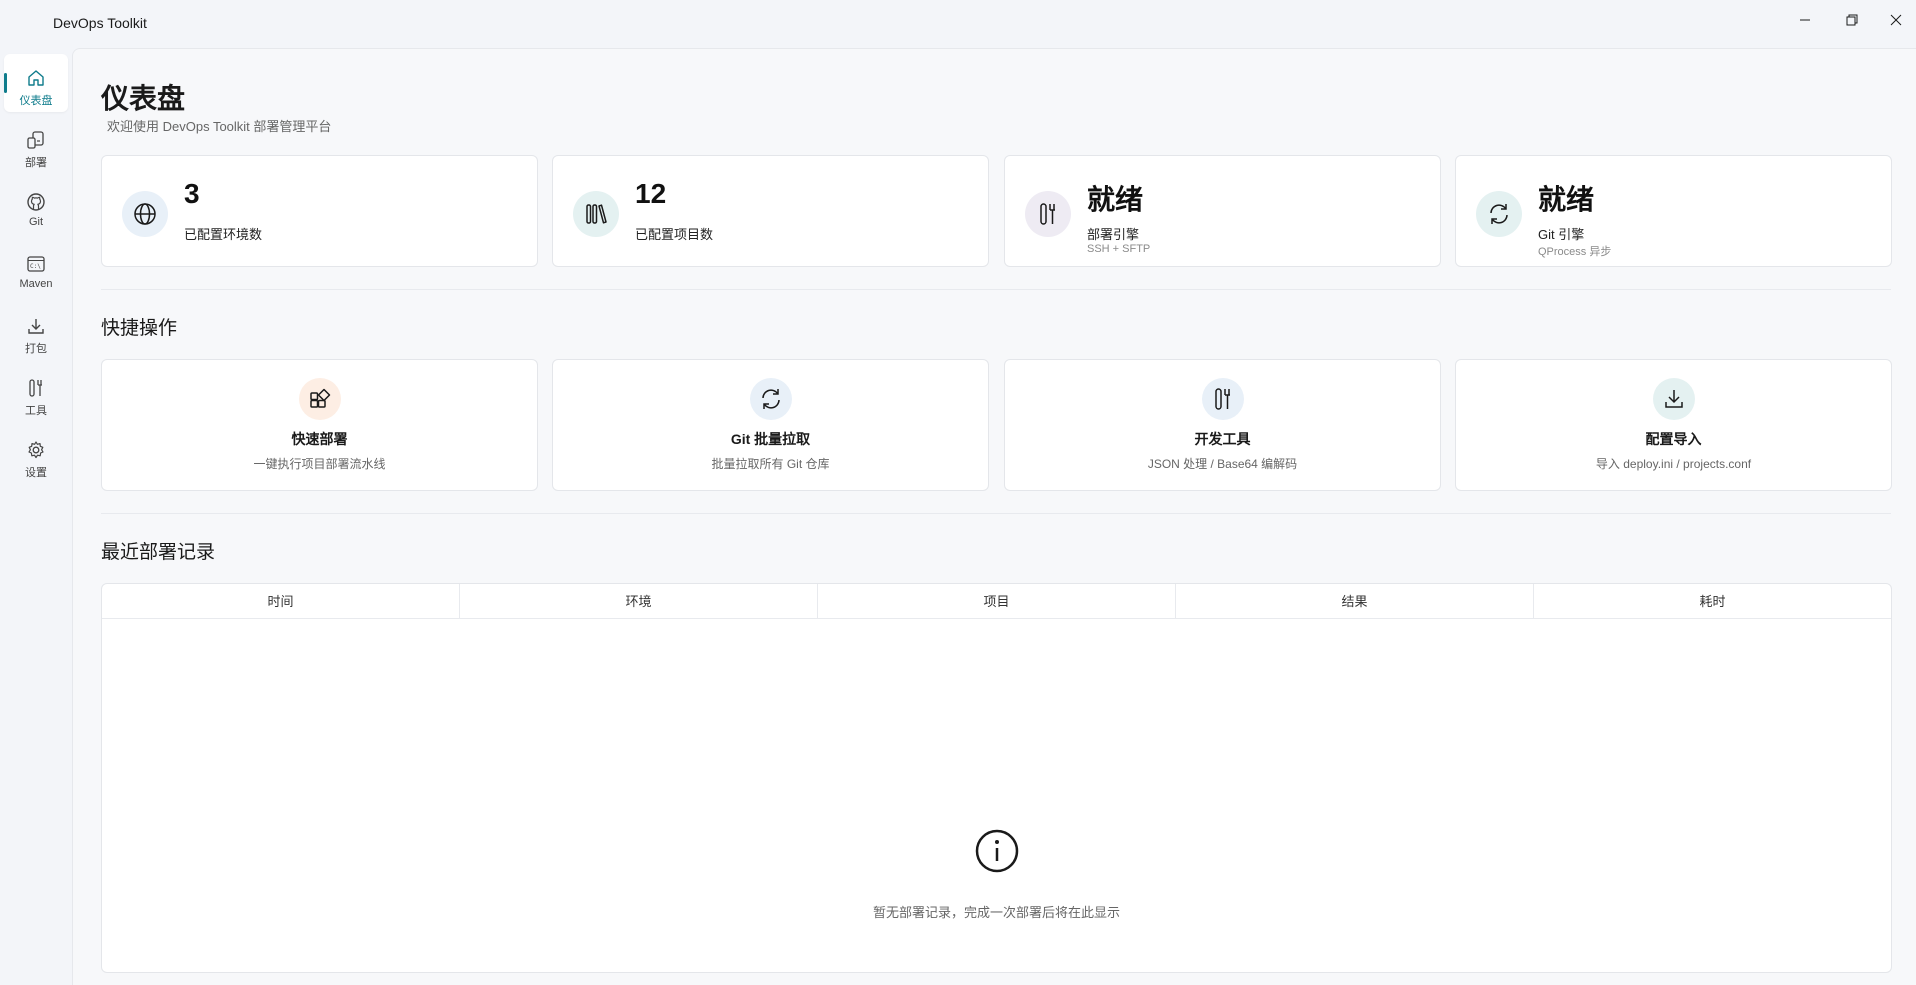  What do you see at coordinates (1561, 234) in the screenshot?
I see `stat-label: Git 引擎` at bounding box center [1561, 234].